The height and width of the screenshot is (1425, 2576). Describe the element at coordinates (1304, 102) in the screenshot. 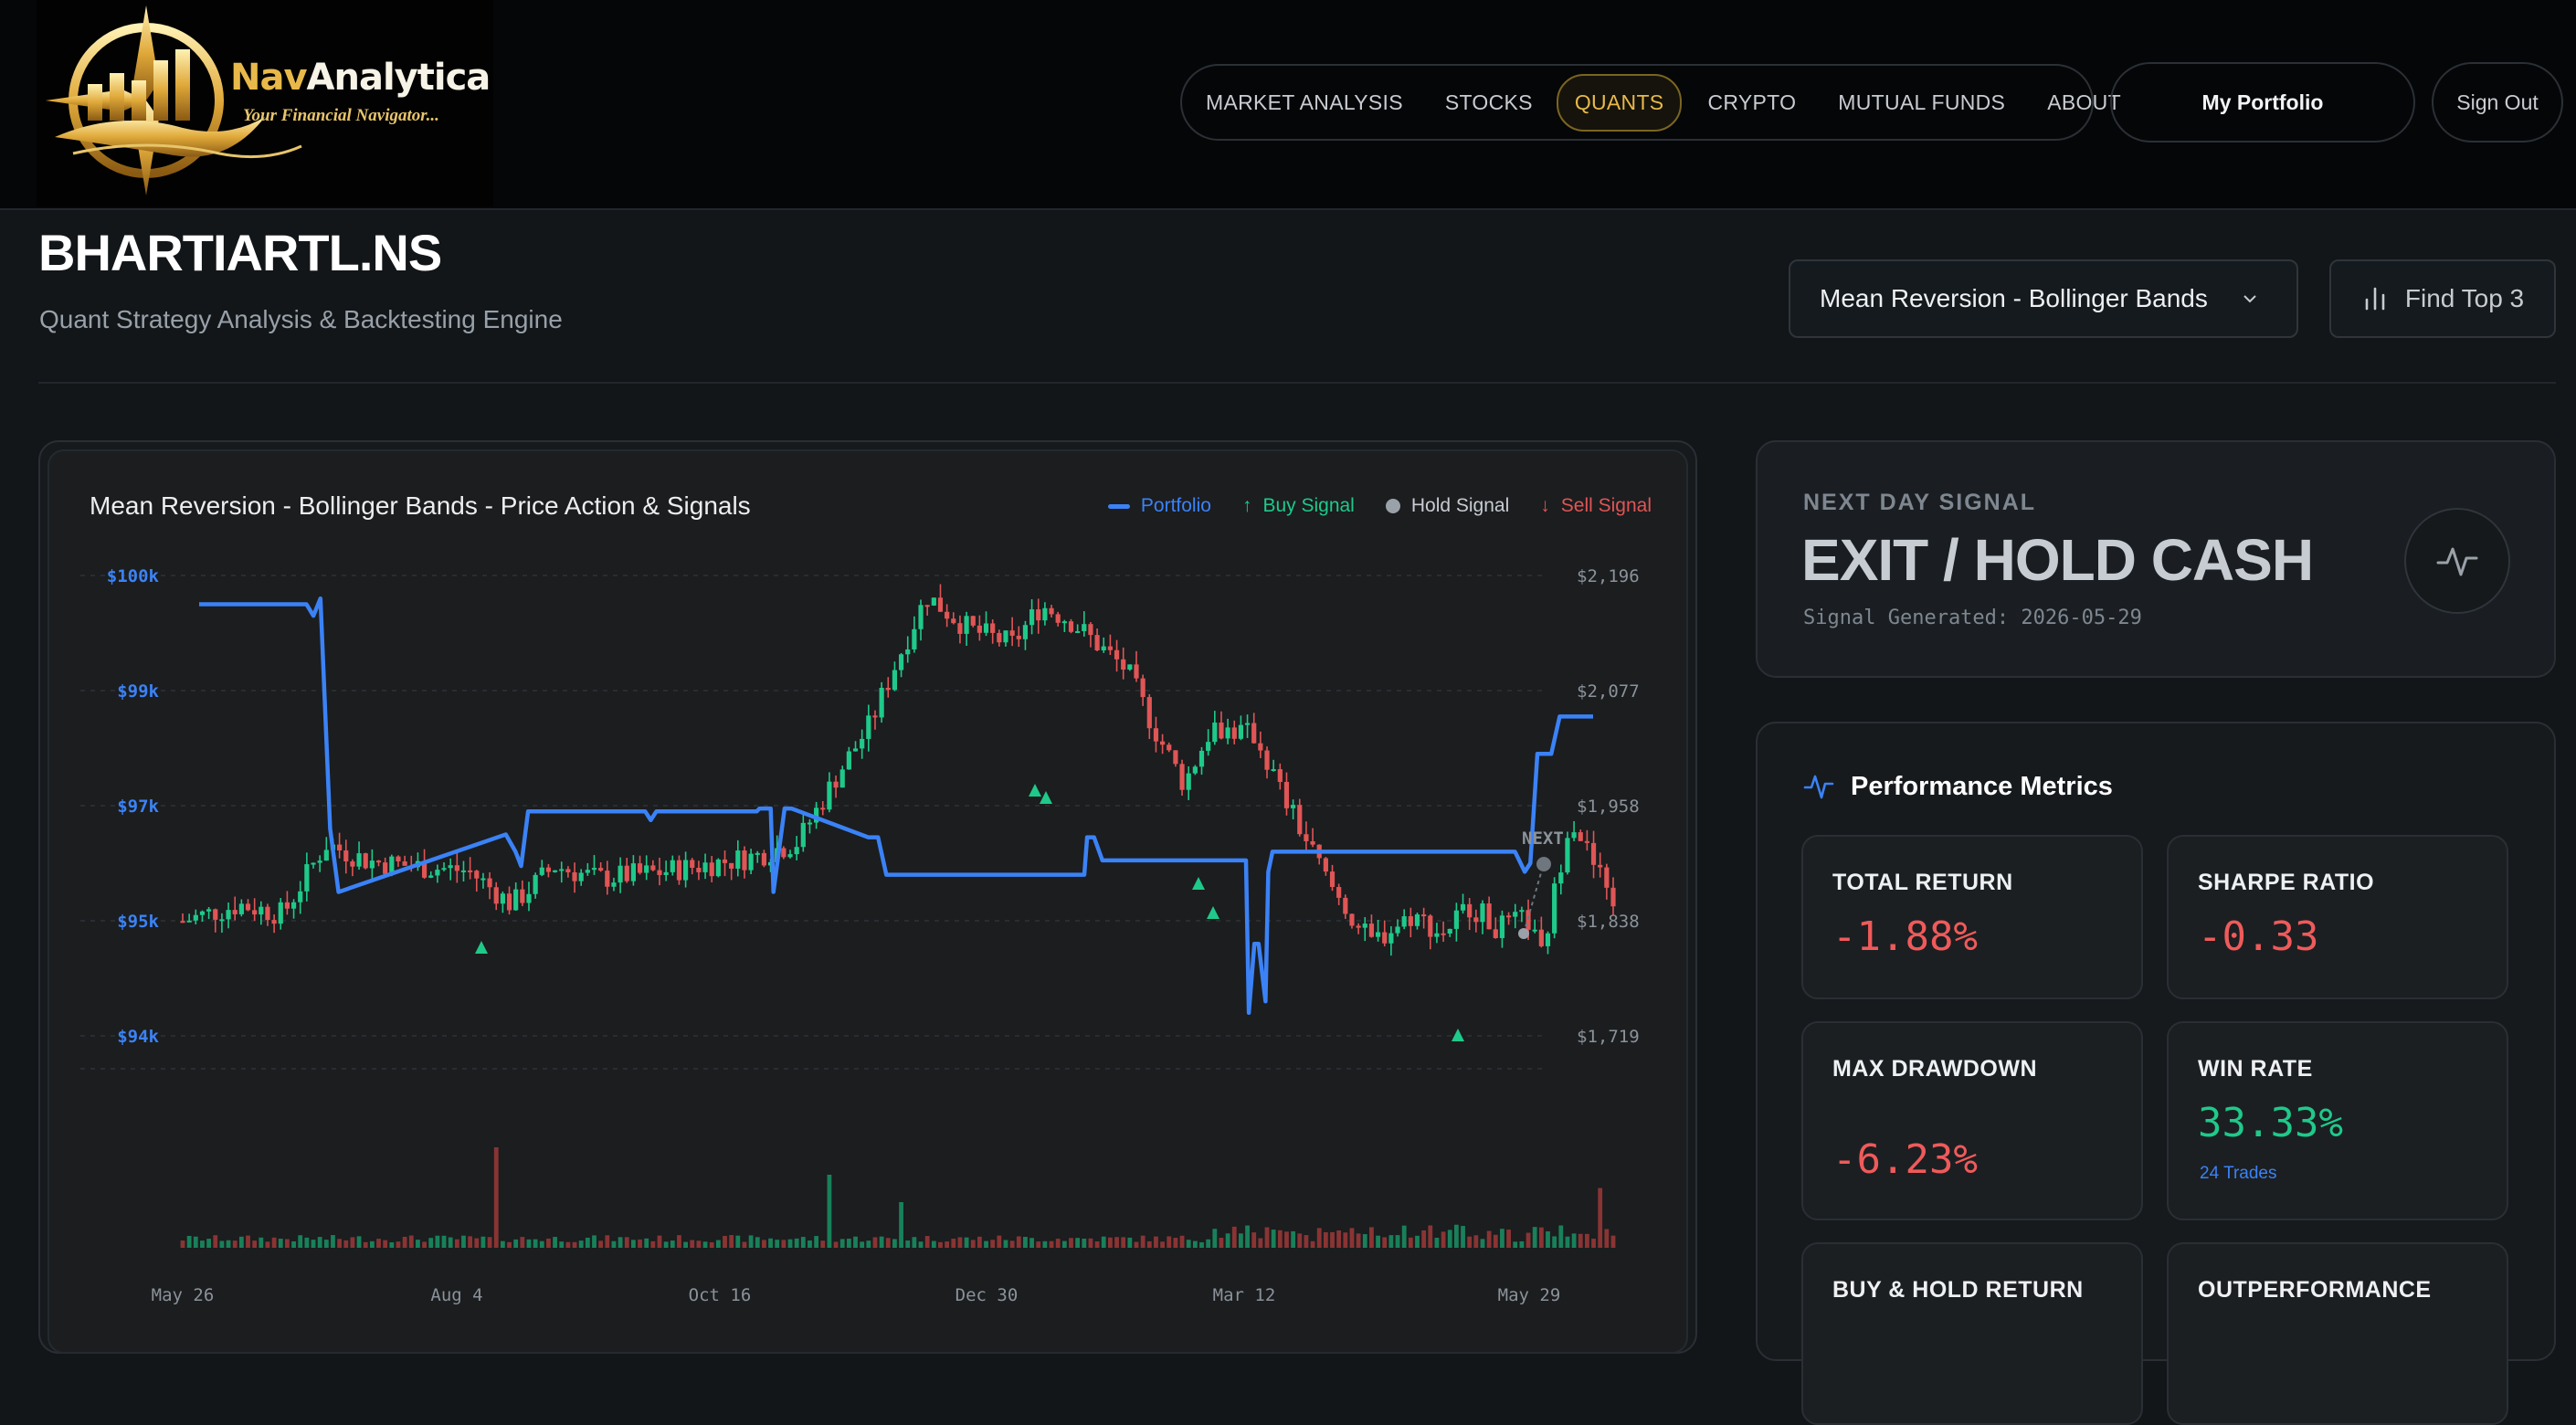

I see `nav-item-market-analysis: MARKET ANALYSIS` at that location.